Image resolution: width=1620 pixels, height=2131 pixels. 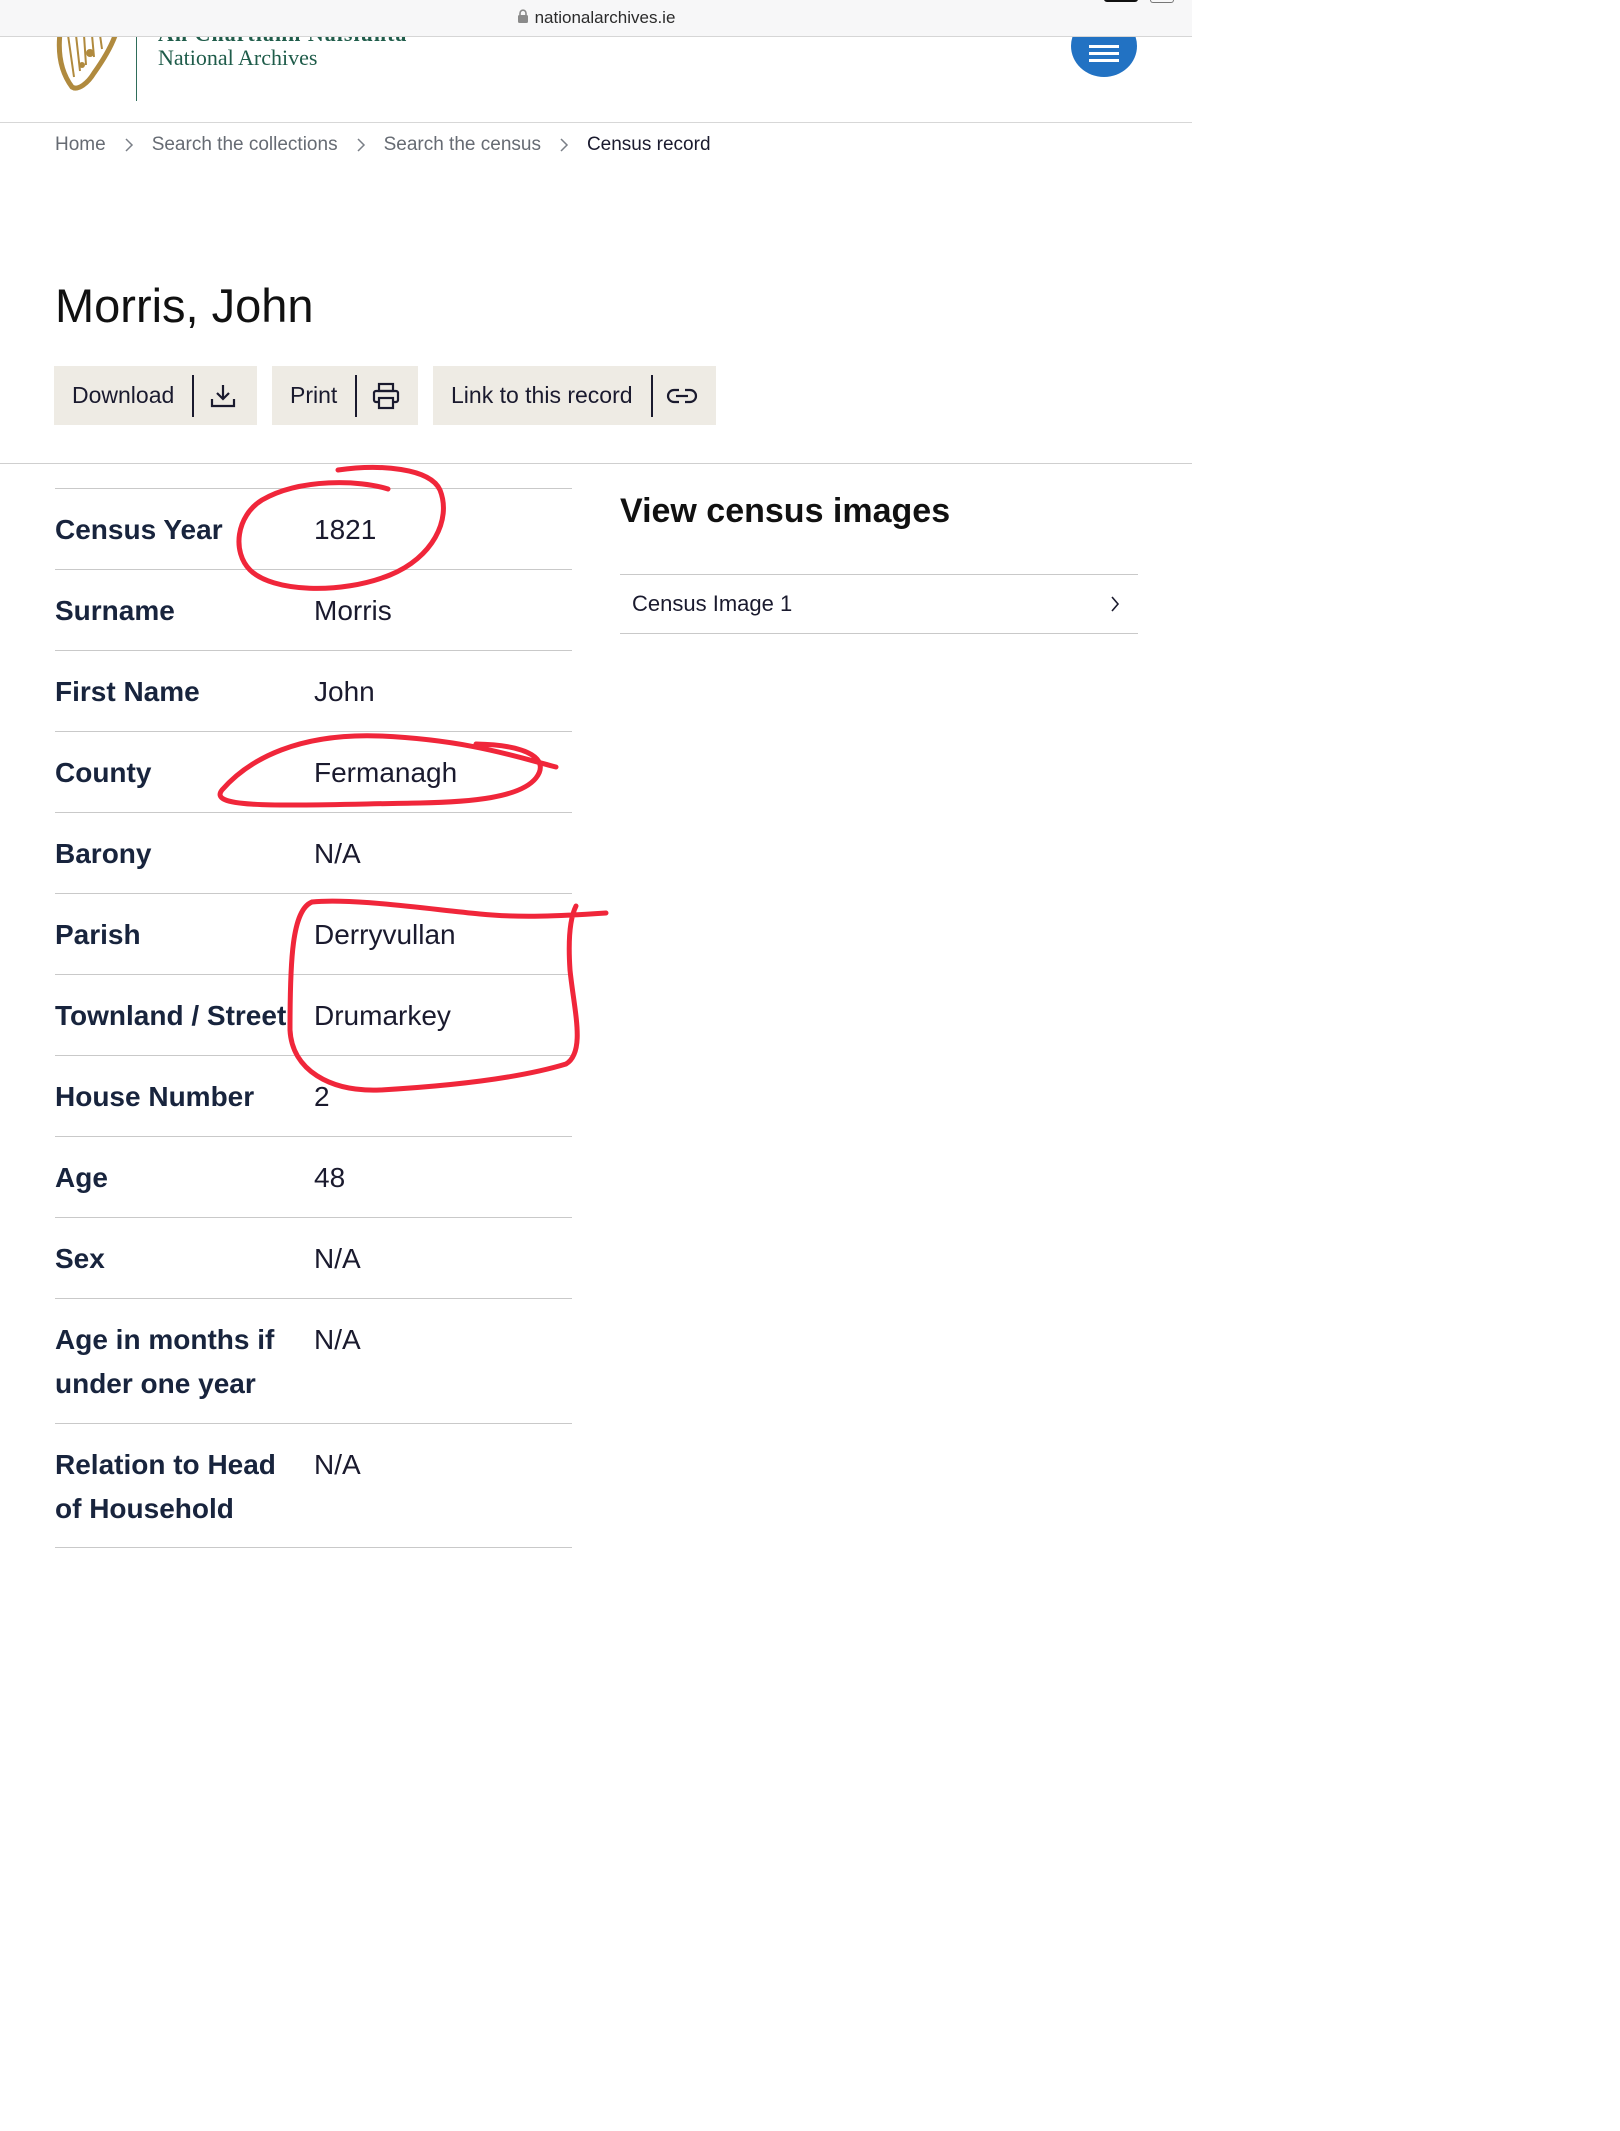 I want to click on field-value: Fermanagh, so click(x=386, y=772).